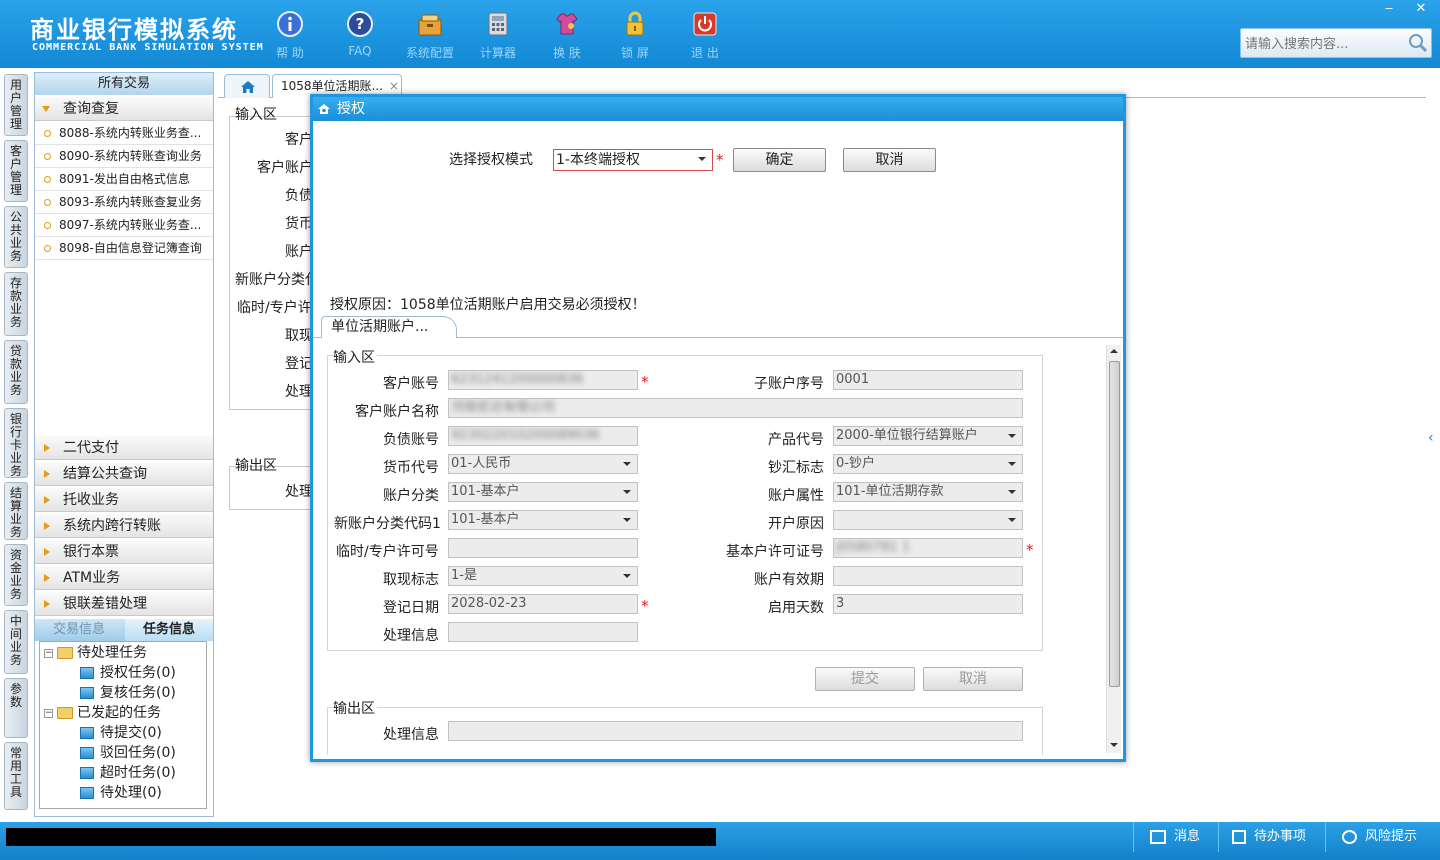  What do you see at coordinates (124, 109) in the screenshot?
I see `nav-group-inquiry: 查询查复` at bounding box center [124, 109].